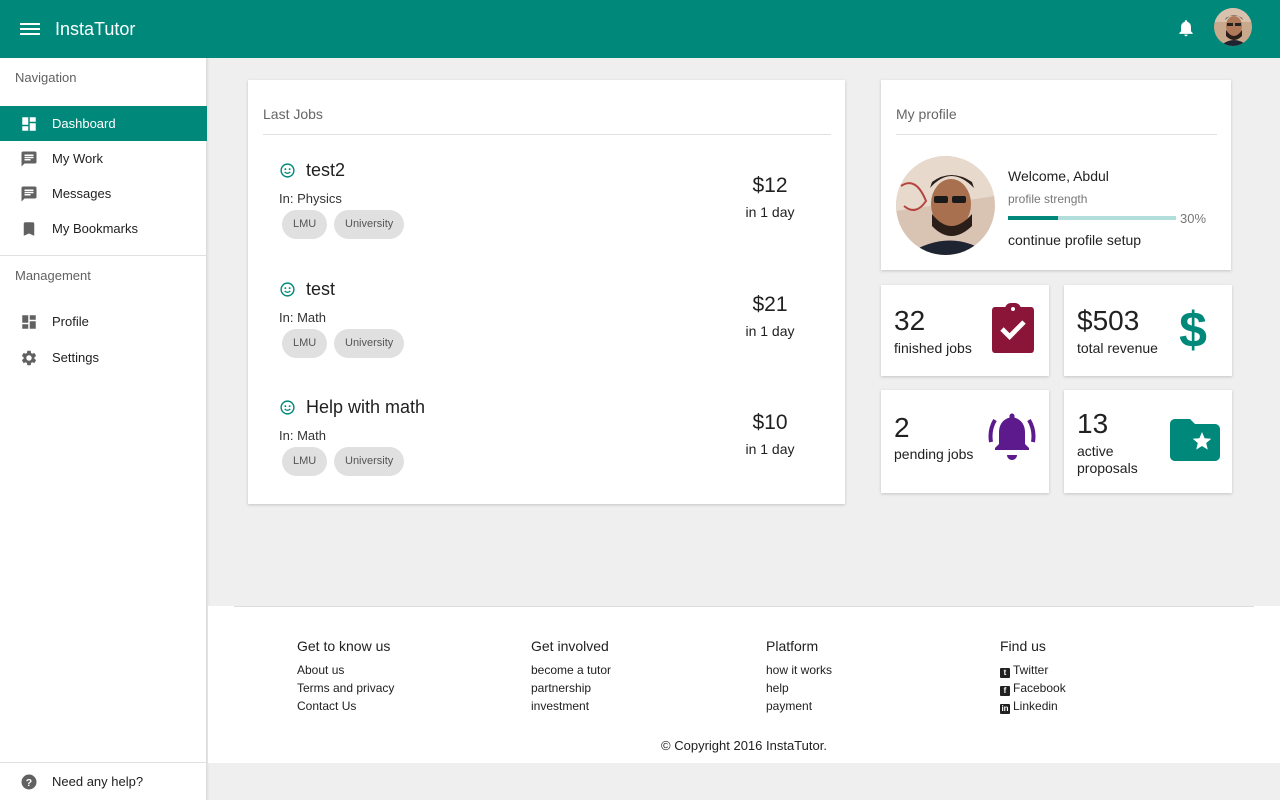 Image resolution: width=1280 pixels, height=800 pixels. I want to click on sidebar-item-label: Messages, so click(82, 193).